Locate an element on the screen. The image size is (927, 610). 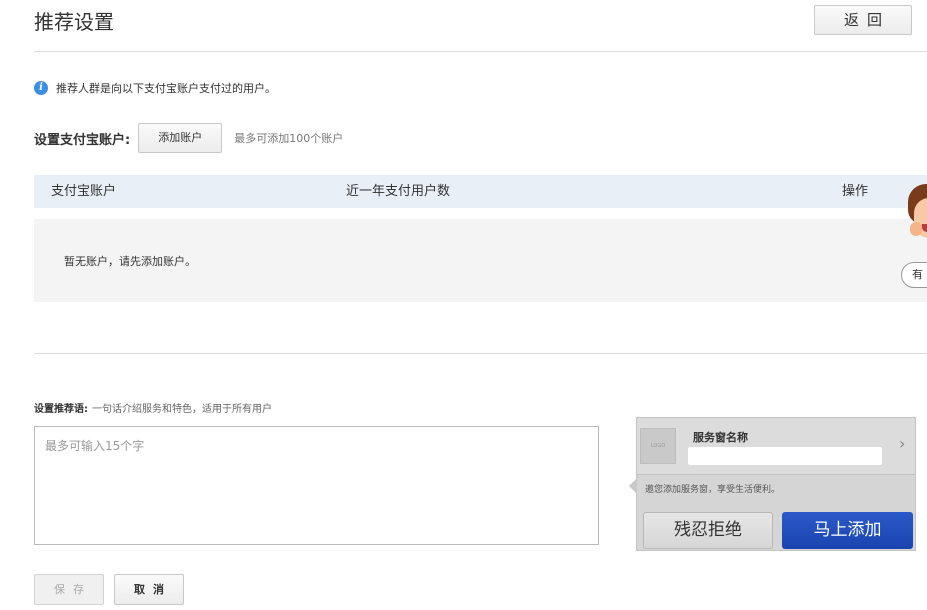
recommend-phrase-input is located at coordinates (316, 485).